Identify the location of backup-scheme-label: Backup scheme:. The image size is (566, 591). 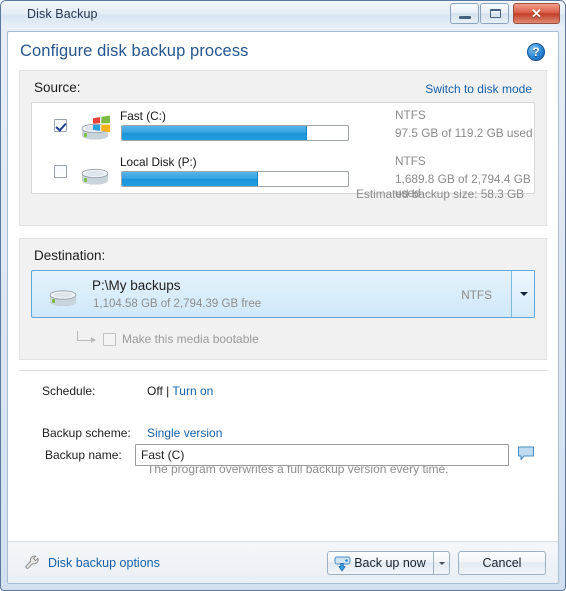
(86, 433).